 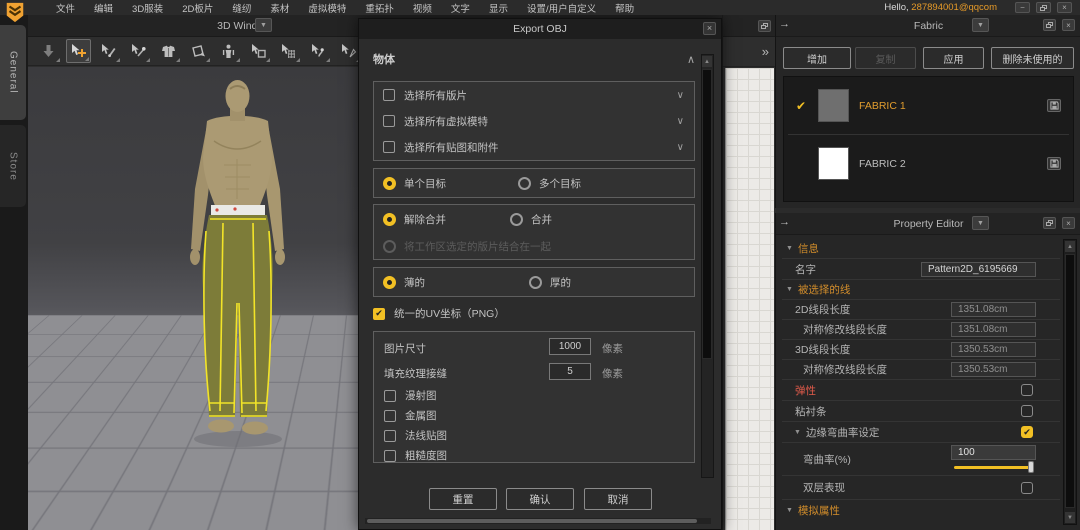 I want to click on dialog-hscrollbar, so click(x=538, y=521).